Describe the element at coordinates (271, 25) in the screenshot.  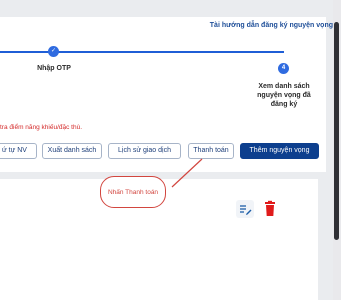
I see `guide-link: Tài hướng dẫn đăng ký nguyện vọng` at that location.